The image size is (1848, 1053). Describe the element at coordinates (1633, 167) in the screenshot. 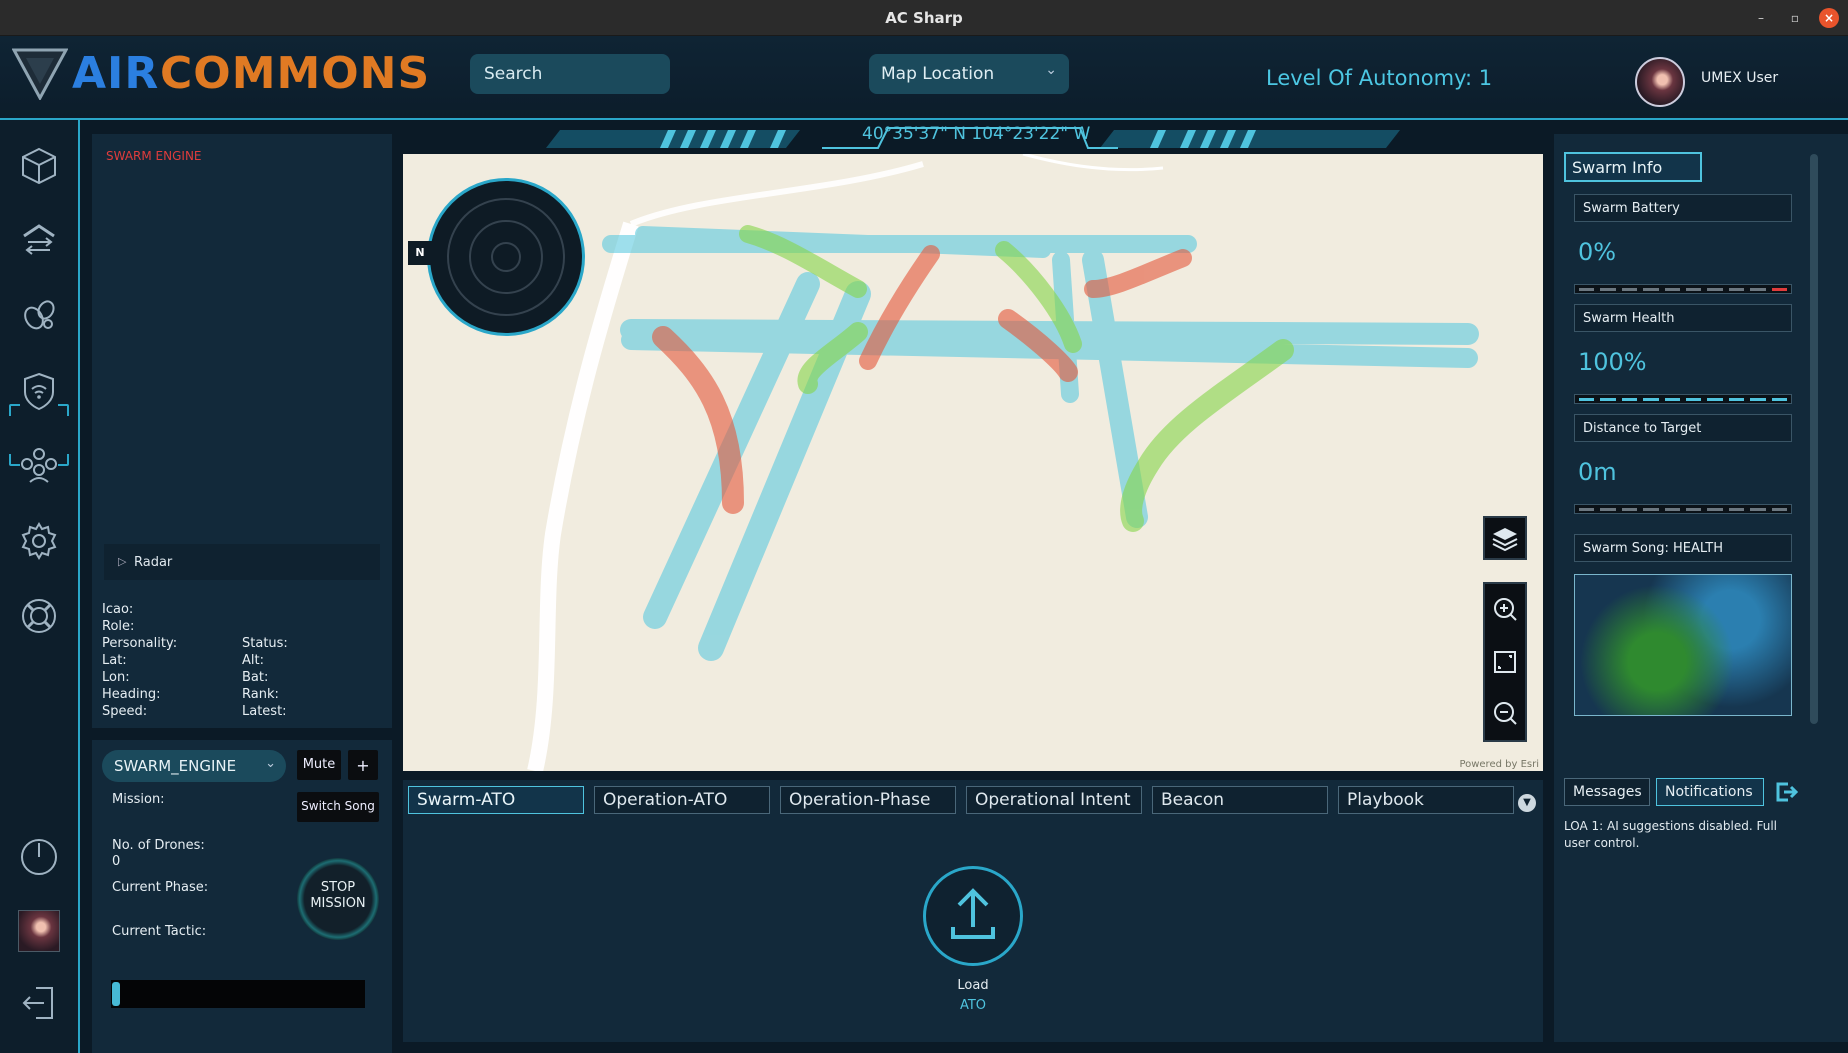

I see `swarm-info-tab: Swarm Info` at that location.